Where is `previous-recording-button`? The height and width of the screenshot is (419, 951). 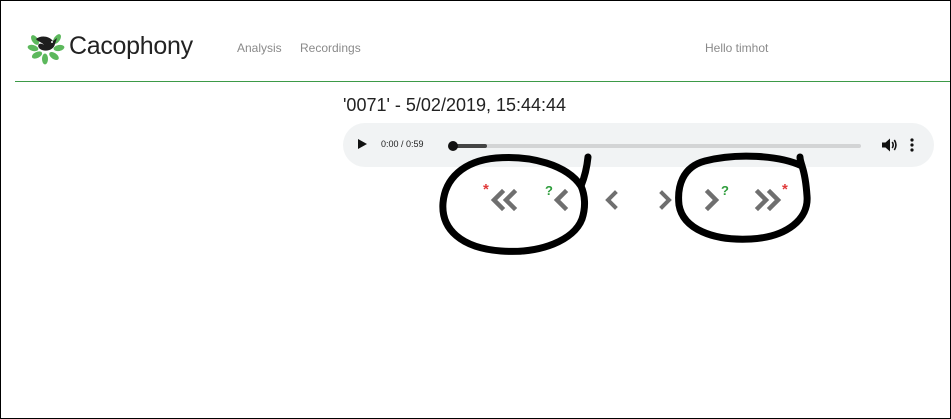
previous-recording-button is located at coordinates (613, 201).